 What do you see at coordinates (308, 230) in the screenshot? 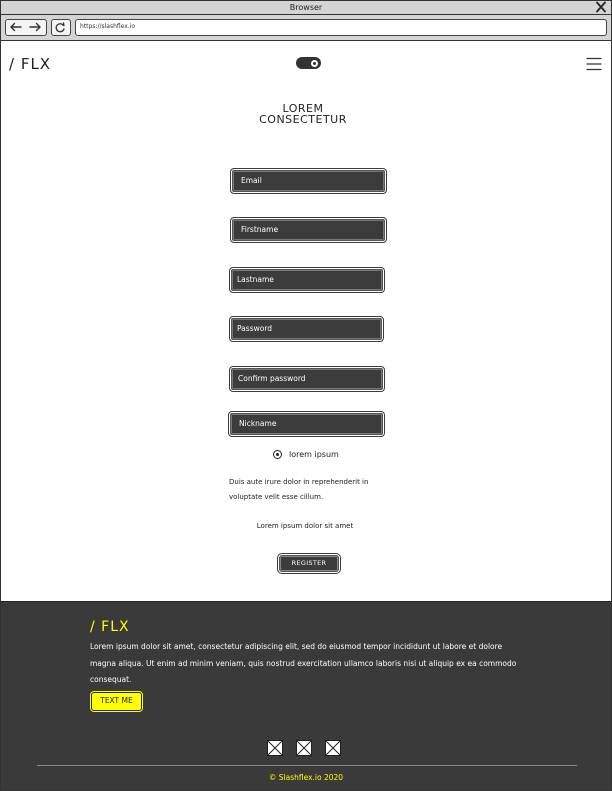
I see `firstname-field: Firstname` at bounding box center [308, 230].